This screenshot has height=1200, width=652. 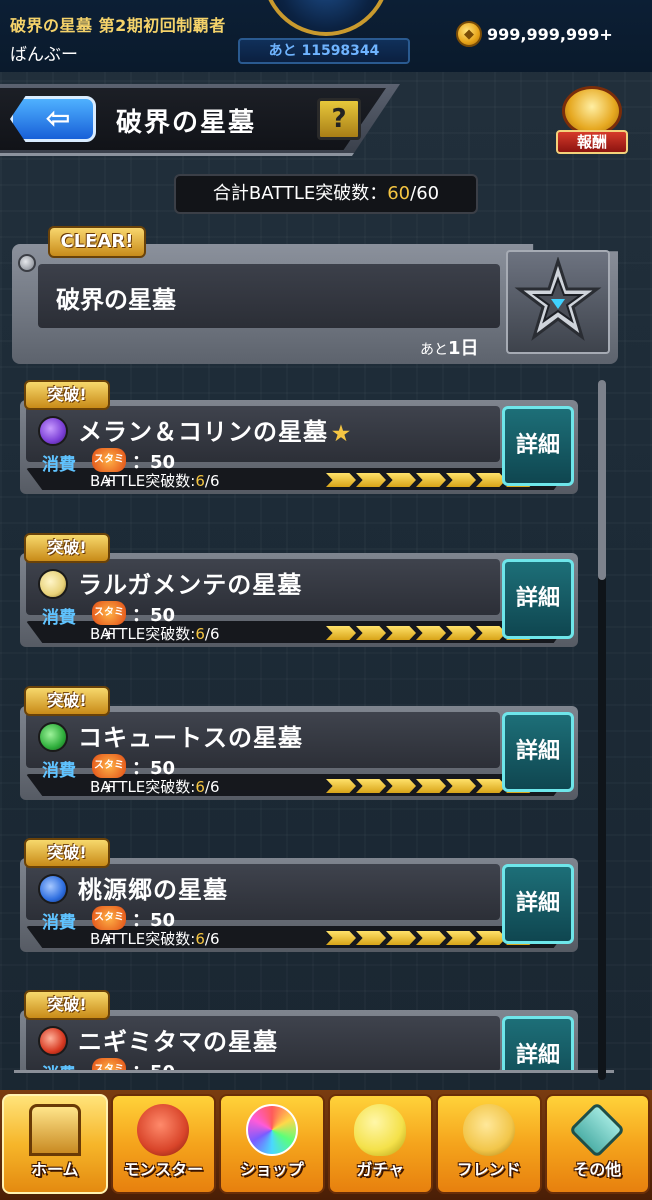 I want to click on dragon-emblem-icon, so click(x=592, y=111).